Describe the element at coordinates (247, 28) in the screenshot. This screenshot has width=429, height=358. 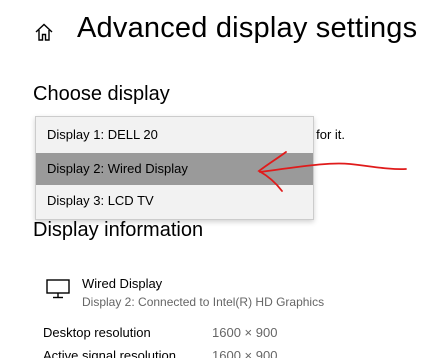
I see `page-title: Advanced display settings` at that location.